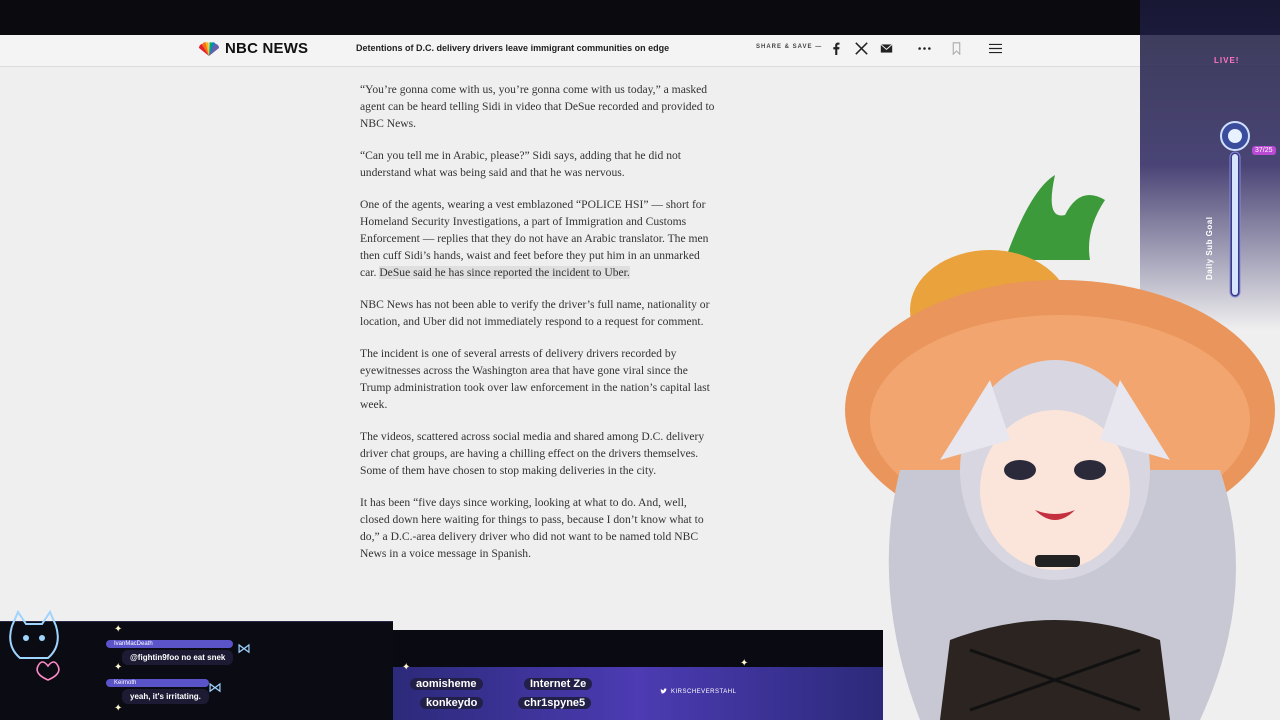 The image size is (1280, 720). I want to click on chat-message: Keirnoth yeah, it's irritating., so click(150, 691).